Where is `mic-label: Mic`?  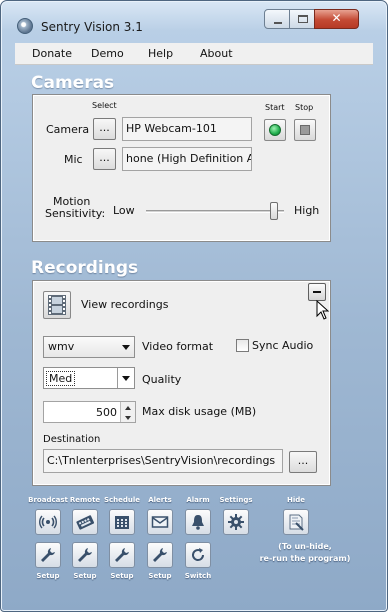
mic-label: Mic is located at coordinates (73, 159).